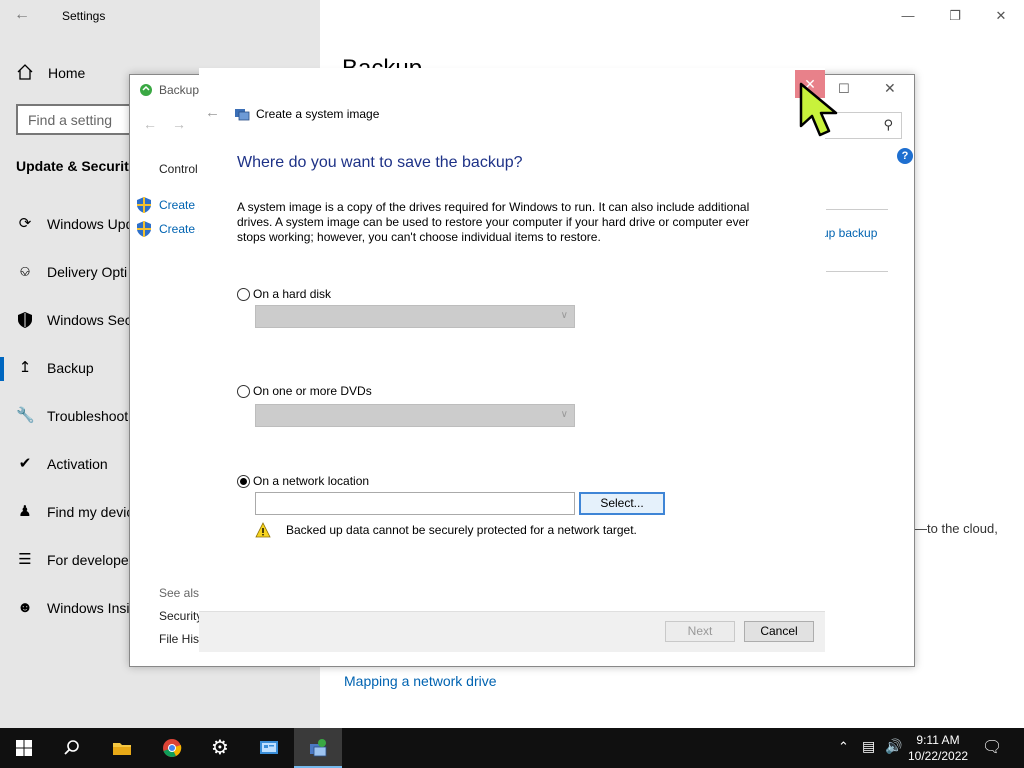  Describe the element at coordinates (311, 481) in the screenshot. I see `network-location-label: On a network location` at that location.